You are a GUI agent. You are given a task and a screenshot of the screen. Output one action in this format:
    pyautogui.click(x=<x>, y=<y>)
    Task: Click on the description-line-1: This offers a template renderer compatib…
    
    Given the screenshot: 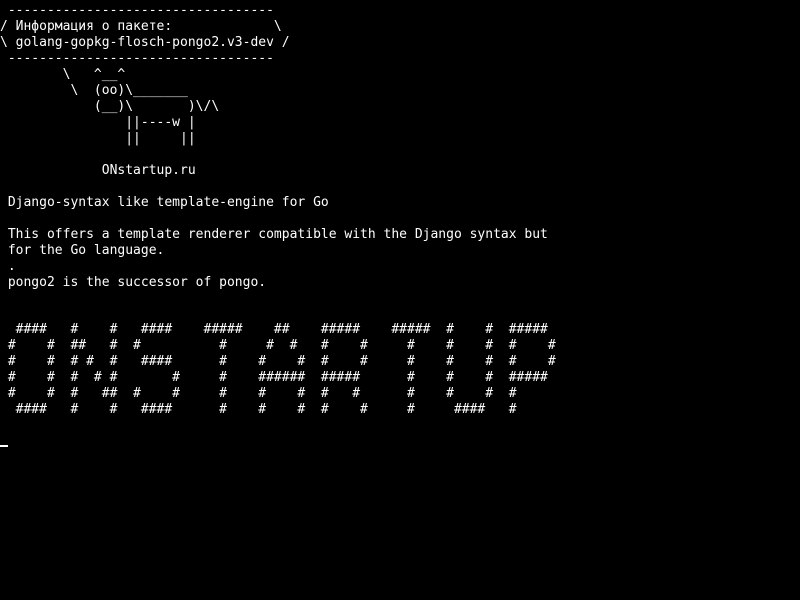 What is the action you would take?
    pyautogui.click(x=274, y=234)
    